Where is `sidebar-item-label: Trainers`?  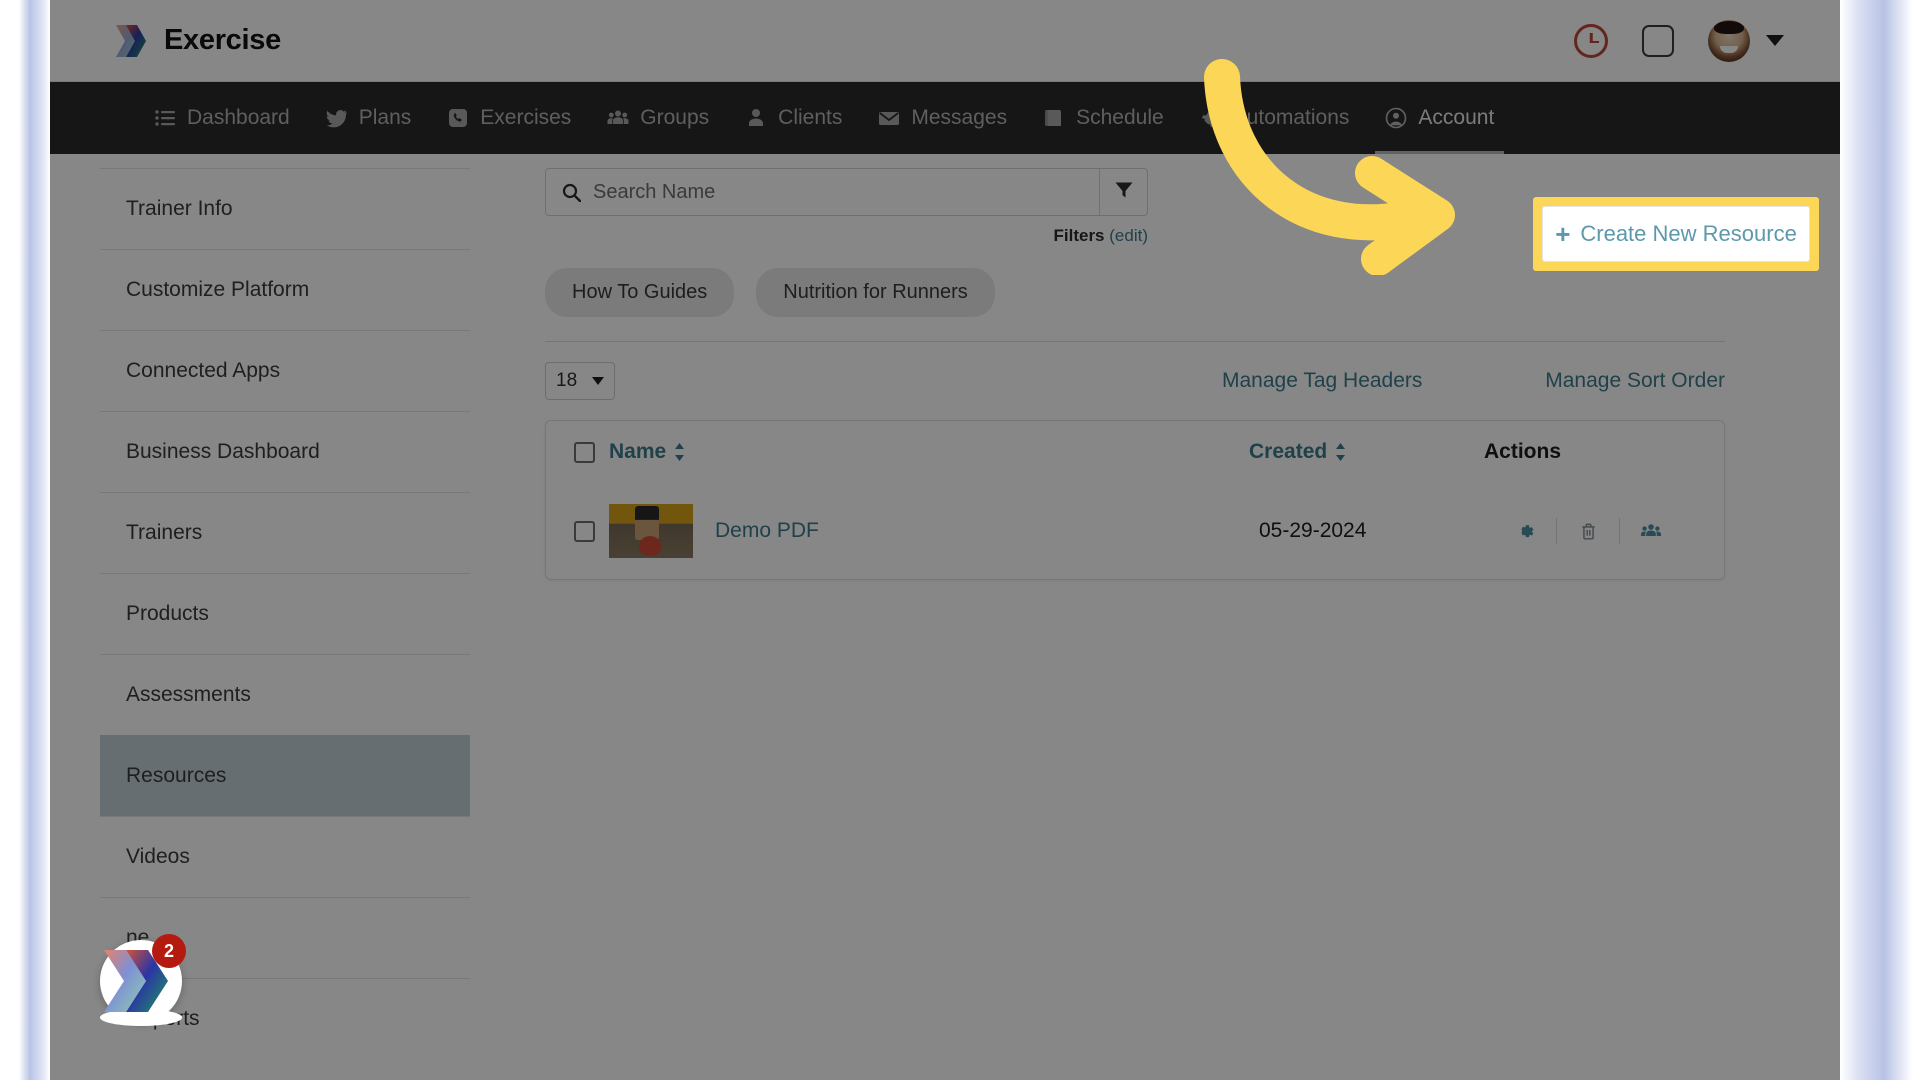 sidebar-item-label: Trainers is located at coordinates (164, 532).